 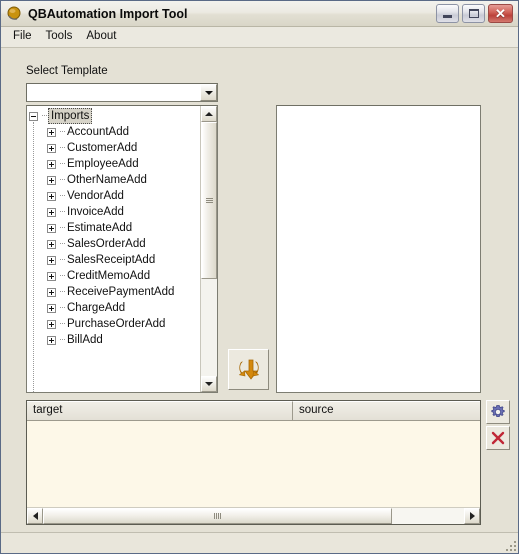 I want to click on scroll-right-button, so click(x=472, y=516).